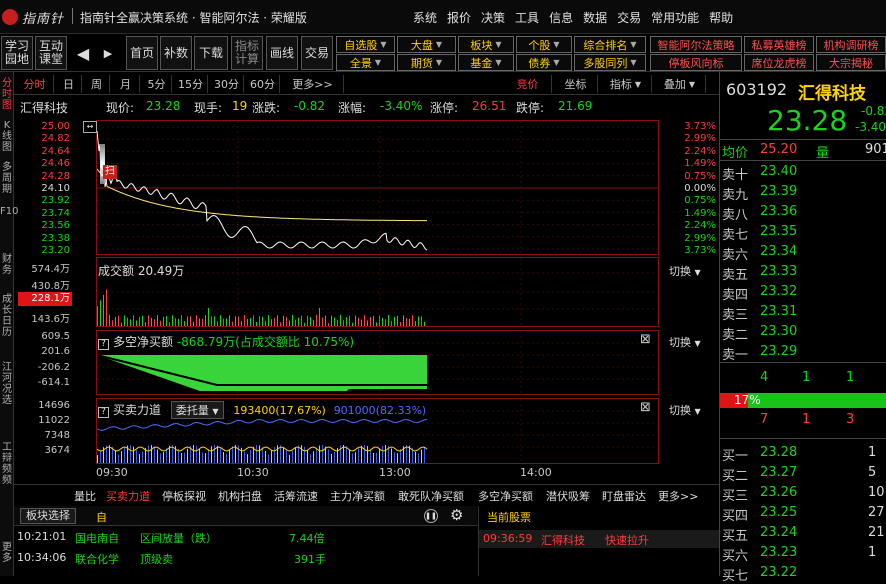 The image size is (886, 584). I want to click on menu-system: 系统, so click(425, 17).